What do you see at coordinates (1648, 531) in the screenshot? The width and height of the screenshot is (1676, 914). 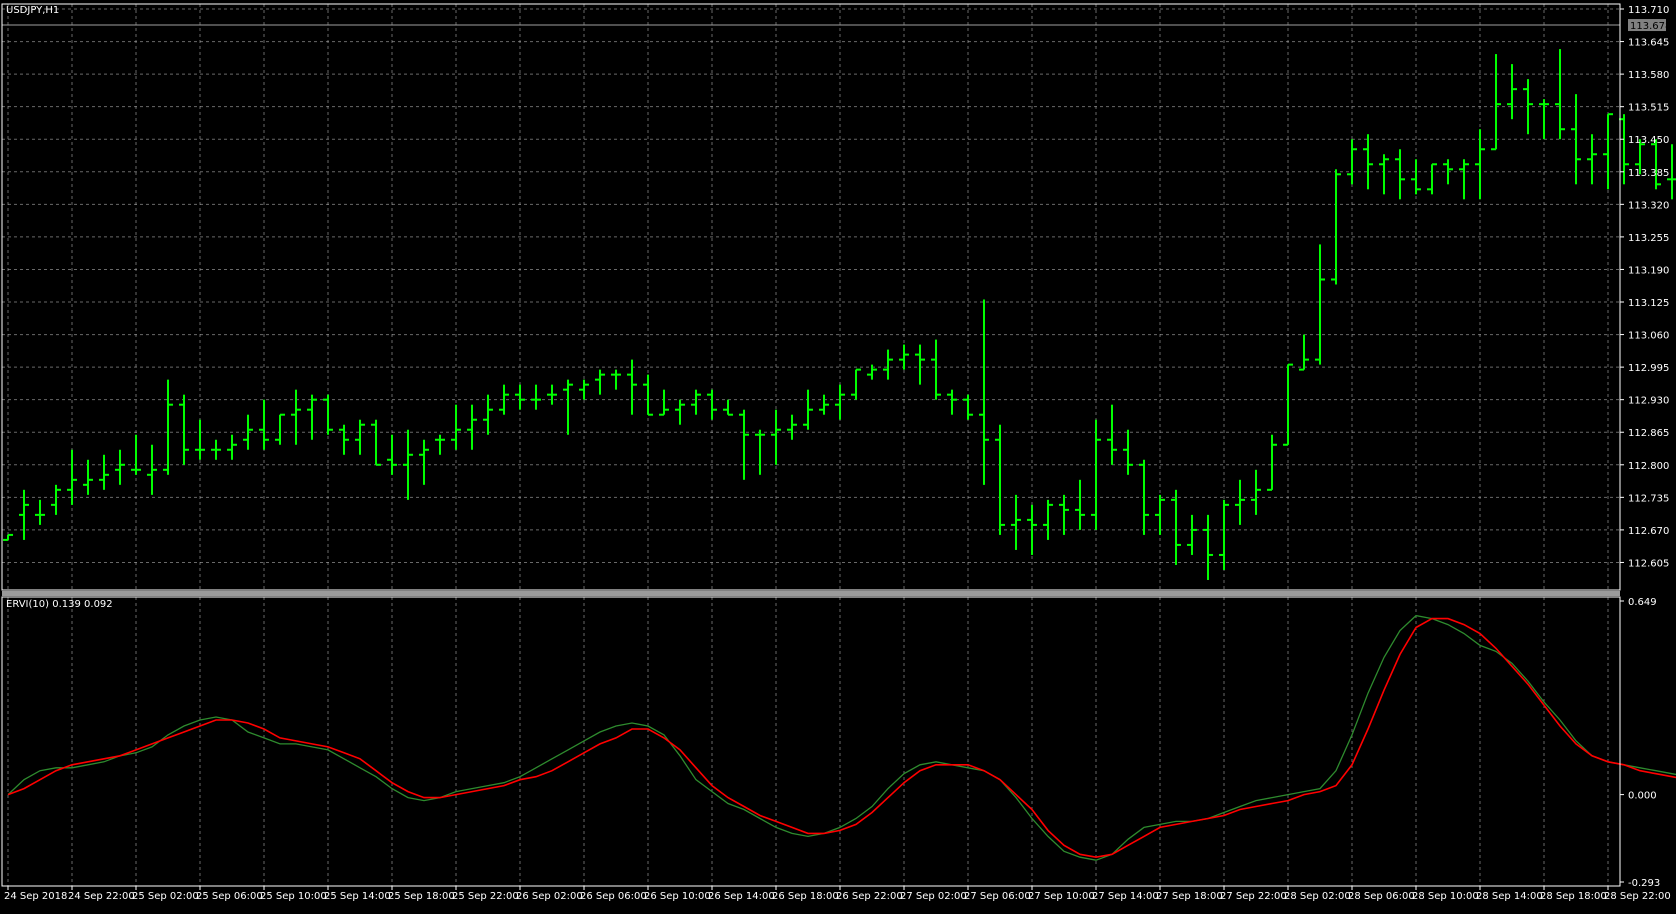 I see `y-tick-label: 112.670` at bounding box center [1648, 531].